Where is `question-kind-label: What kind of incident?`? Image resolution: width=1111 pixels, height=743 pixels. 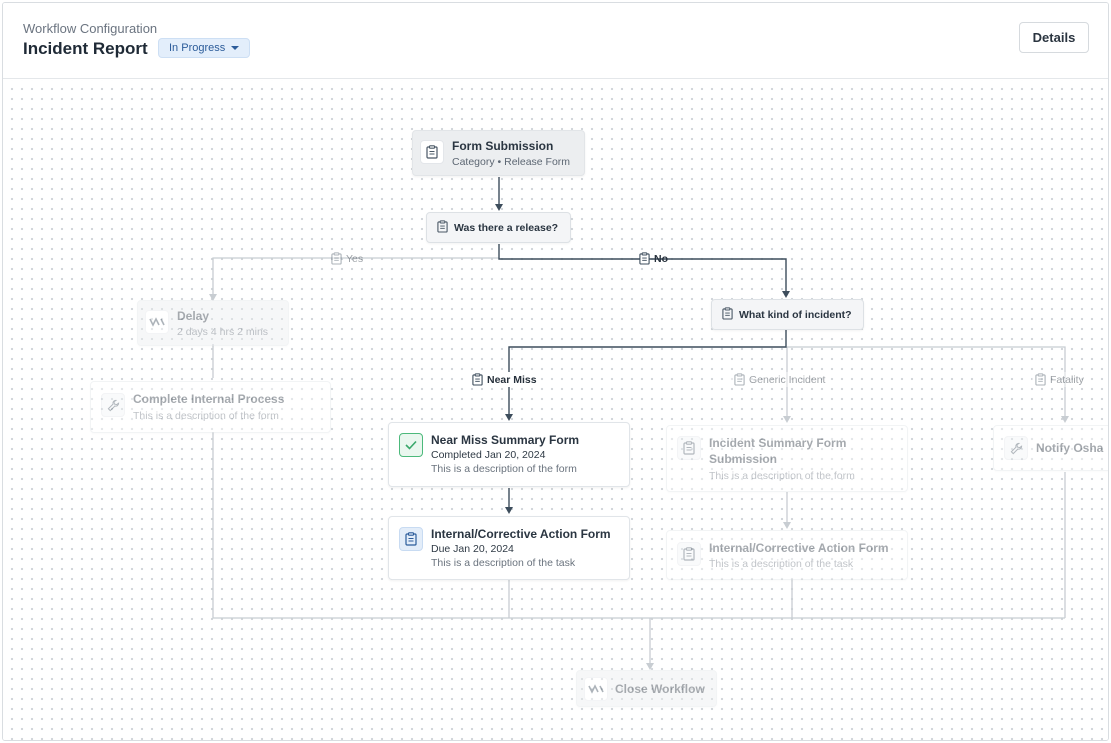
question-kind-label: What kind of incident? is located at coordinates (795, 314).